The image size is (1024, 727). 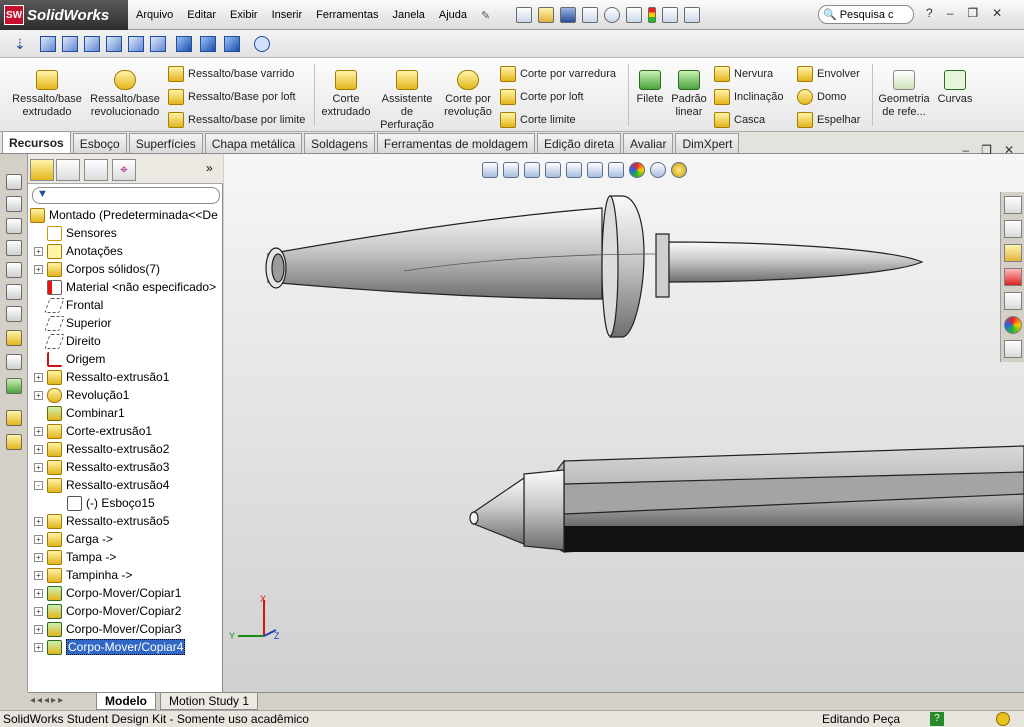 I want to click on view-top-icon, so click(x=136, y=44).